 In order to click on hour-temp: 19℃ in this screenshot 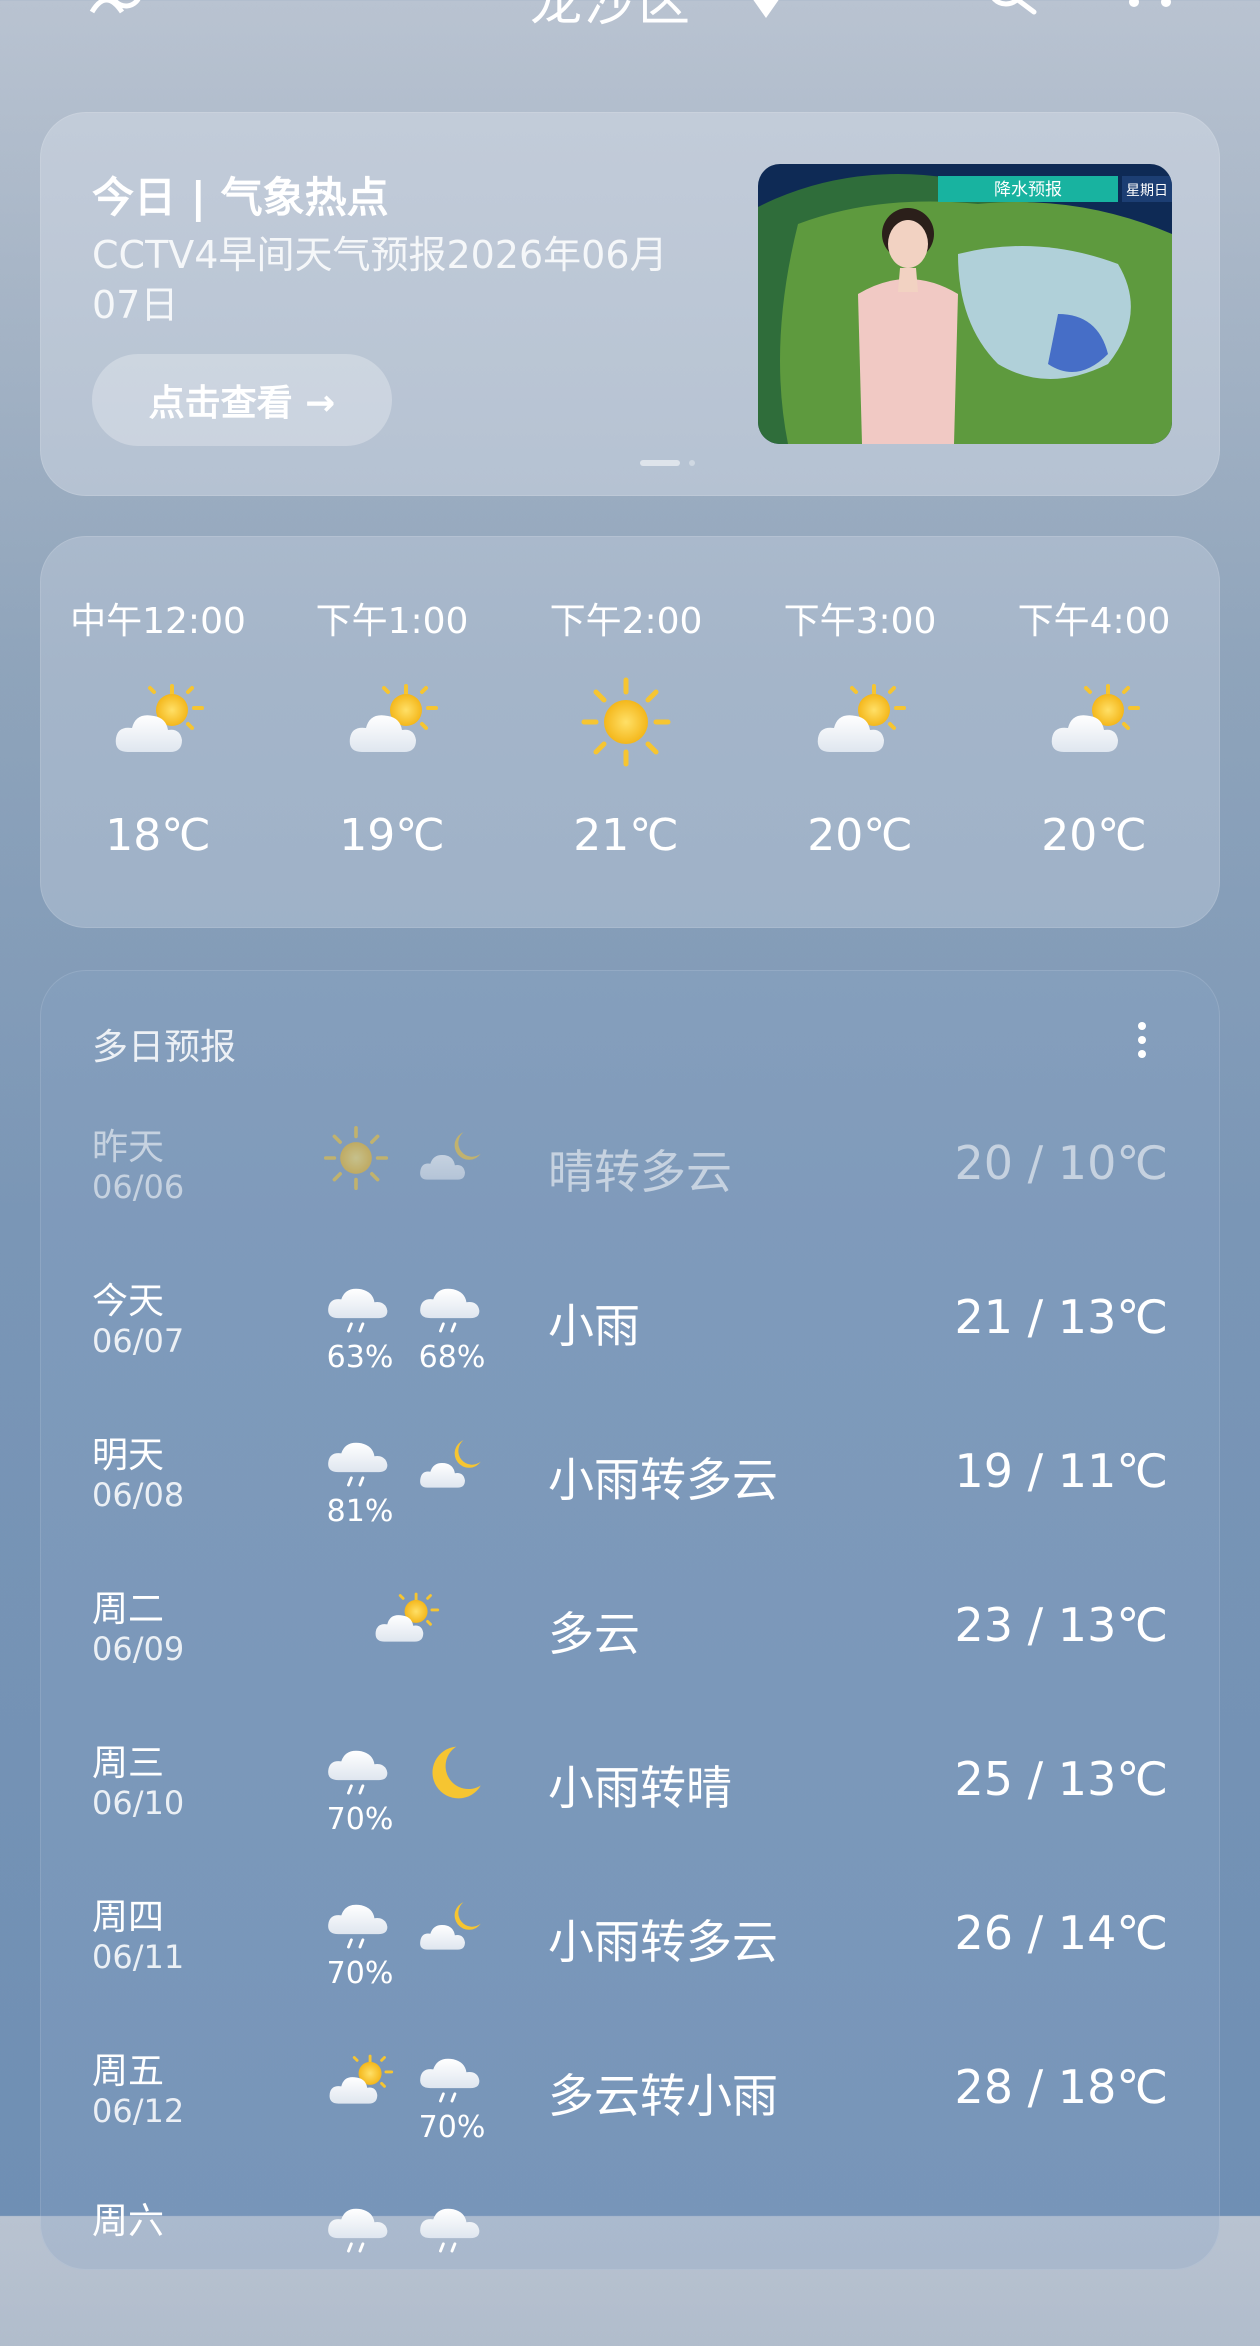, I will do `click(392, 835)`.